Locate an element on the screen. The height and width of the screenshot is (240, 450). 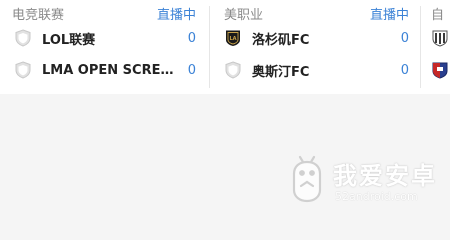
red-blue-crest-icon is located at coordinates (440, 70).